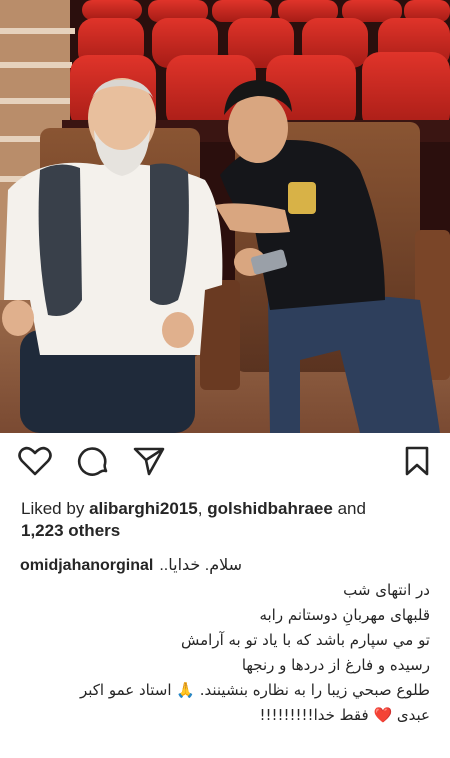 The height and width of the screenshot is (758, 450). I want to click on caption-line-7a-text: عبدی, so click(413, 715).